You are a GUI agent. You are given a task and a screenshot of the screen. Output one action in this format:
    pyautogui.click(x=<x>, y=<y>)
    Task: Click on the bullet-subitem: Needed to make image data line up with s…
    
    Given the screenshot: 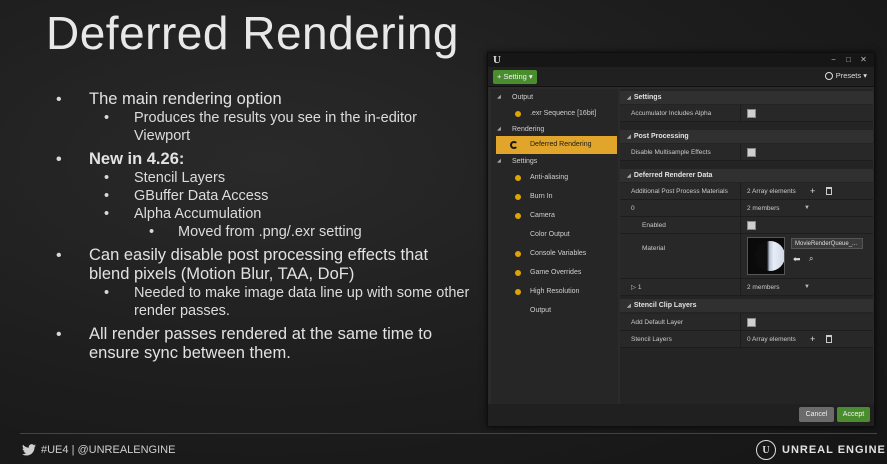 What is the action you would take?
    pyautogui.click(x=262, y=302)
    